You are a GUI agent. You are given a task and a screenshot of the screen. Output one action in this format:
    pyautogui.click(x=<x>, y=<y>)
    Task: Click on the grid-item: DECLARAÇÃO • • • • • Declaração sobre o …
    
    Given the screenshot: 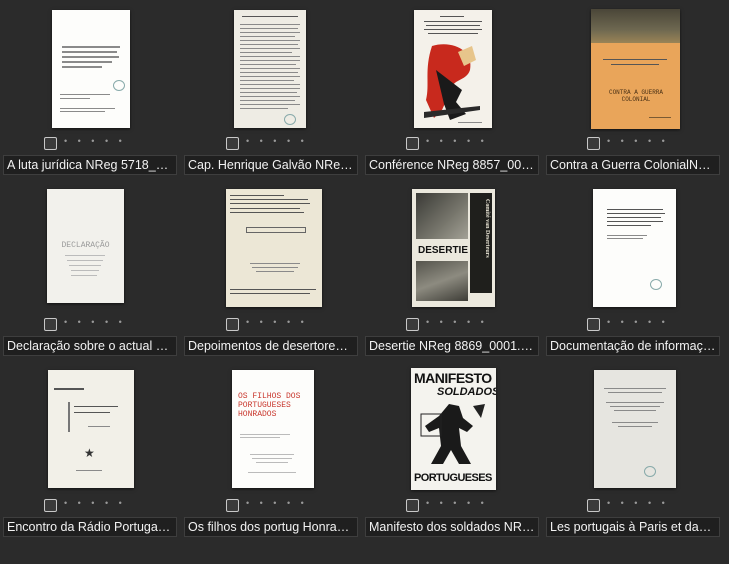 What is the action you would take?
    pyautogui.click(x=89, y=271)
    